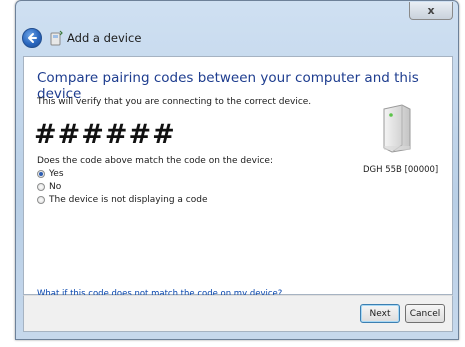 This screenshot has width=465, height=347. I want to click on window-title: Add a device, so click(104, 38).